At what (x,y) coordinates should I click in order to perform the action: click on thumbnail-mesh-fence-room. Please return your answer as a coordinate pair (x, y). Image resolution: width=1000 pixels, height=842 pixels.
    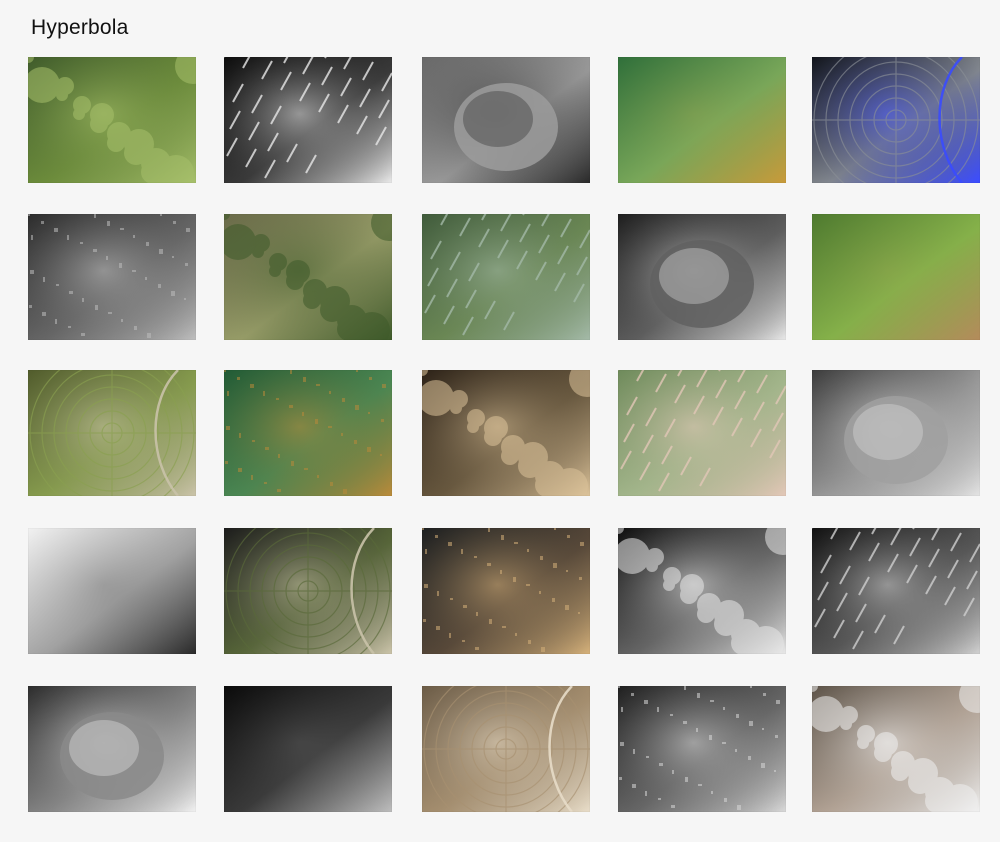
    Looking at the image, I should click on (308, 277).